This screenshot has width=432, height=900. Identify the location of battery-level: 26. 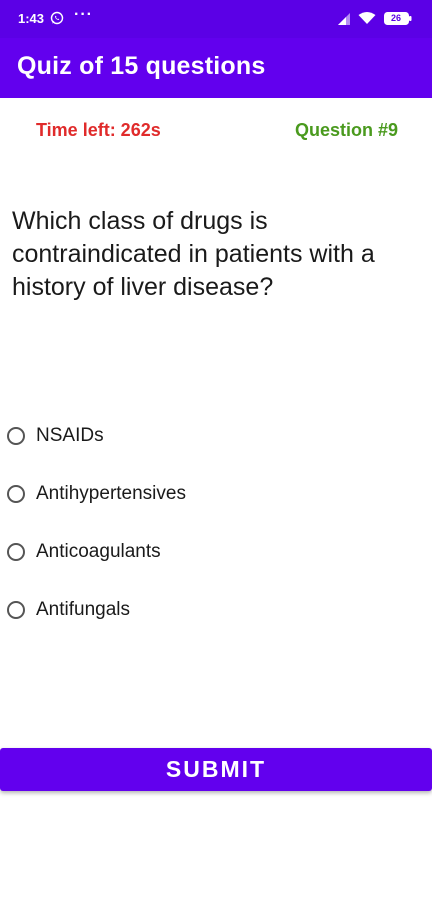
(395, 18).